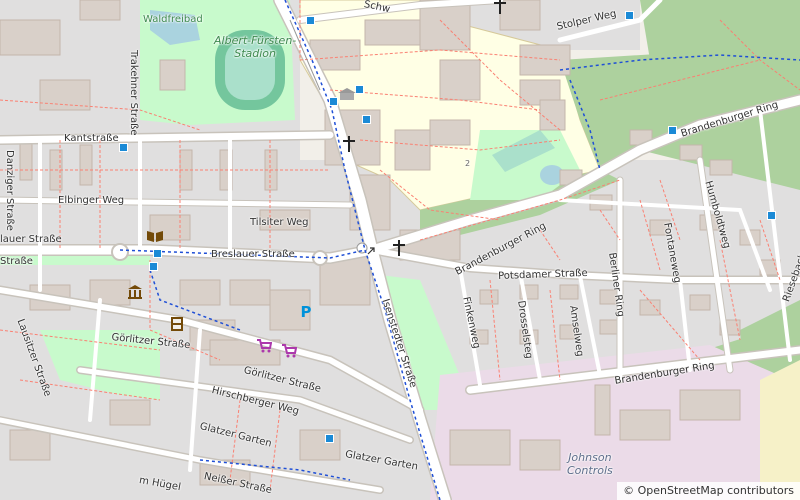  I want to click on label-school-number: 2, so click(468, 163).